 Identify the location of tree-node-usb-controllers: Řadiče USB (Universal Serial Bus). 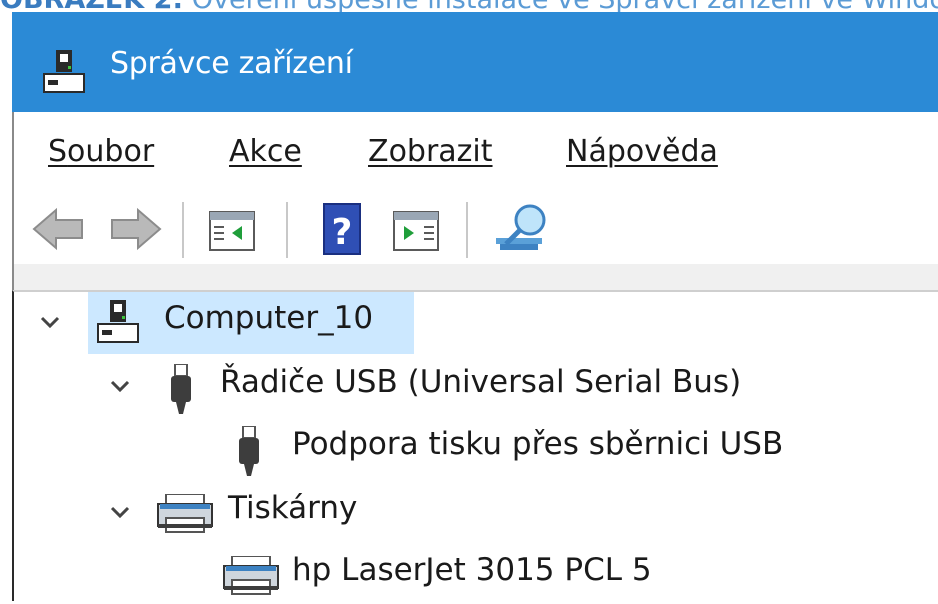
(474, 386).